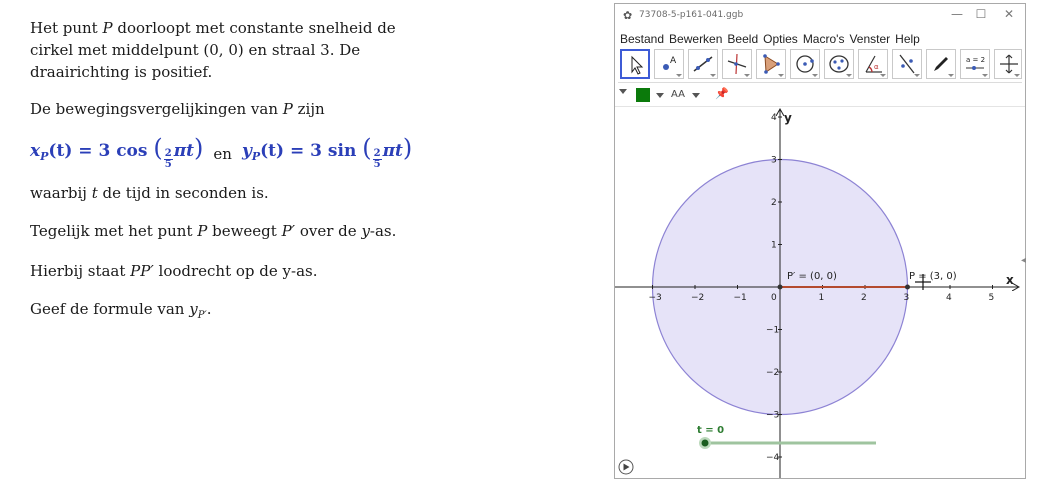  What do you see at coordinates (822, 298) in the screenshot?
I see `x-tick-label: 1` at bounding box center [822, 298].